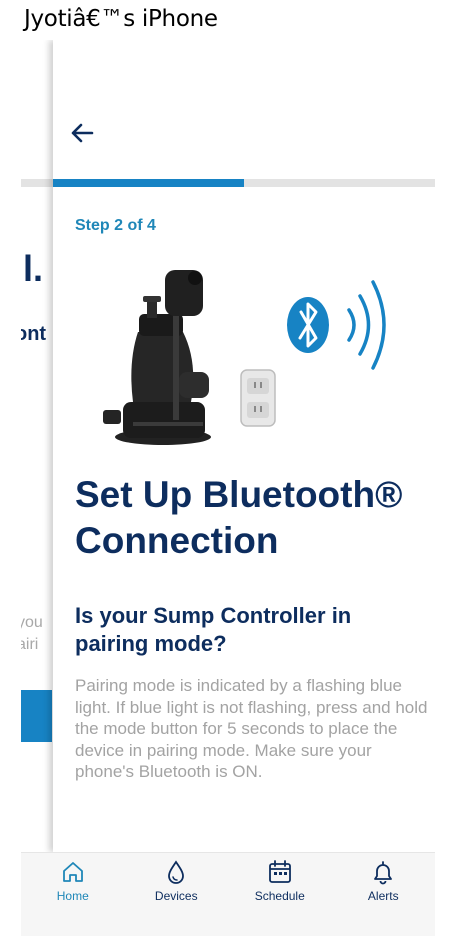 The height and width of the screenshot is (936, 455). I want to click on arrow-left-icon, so click(82, 133).